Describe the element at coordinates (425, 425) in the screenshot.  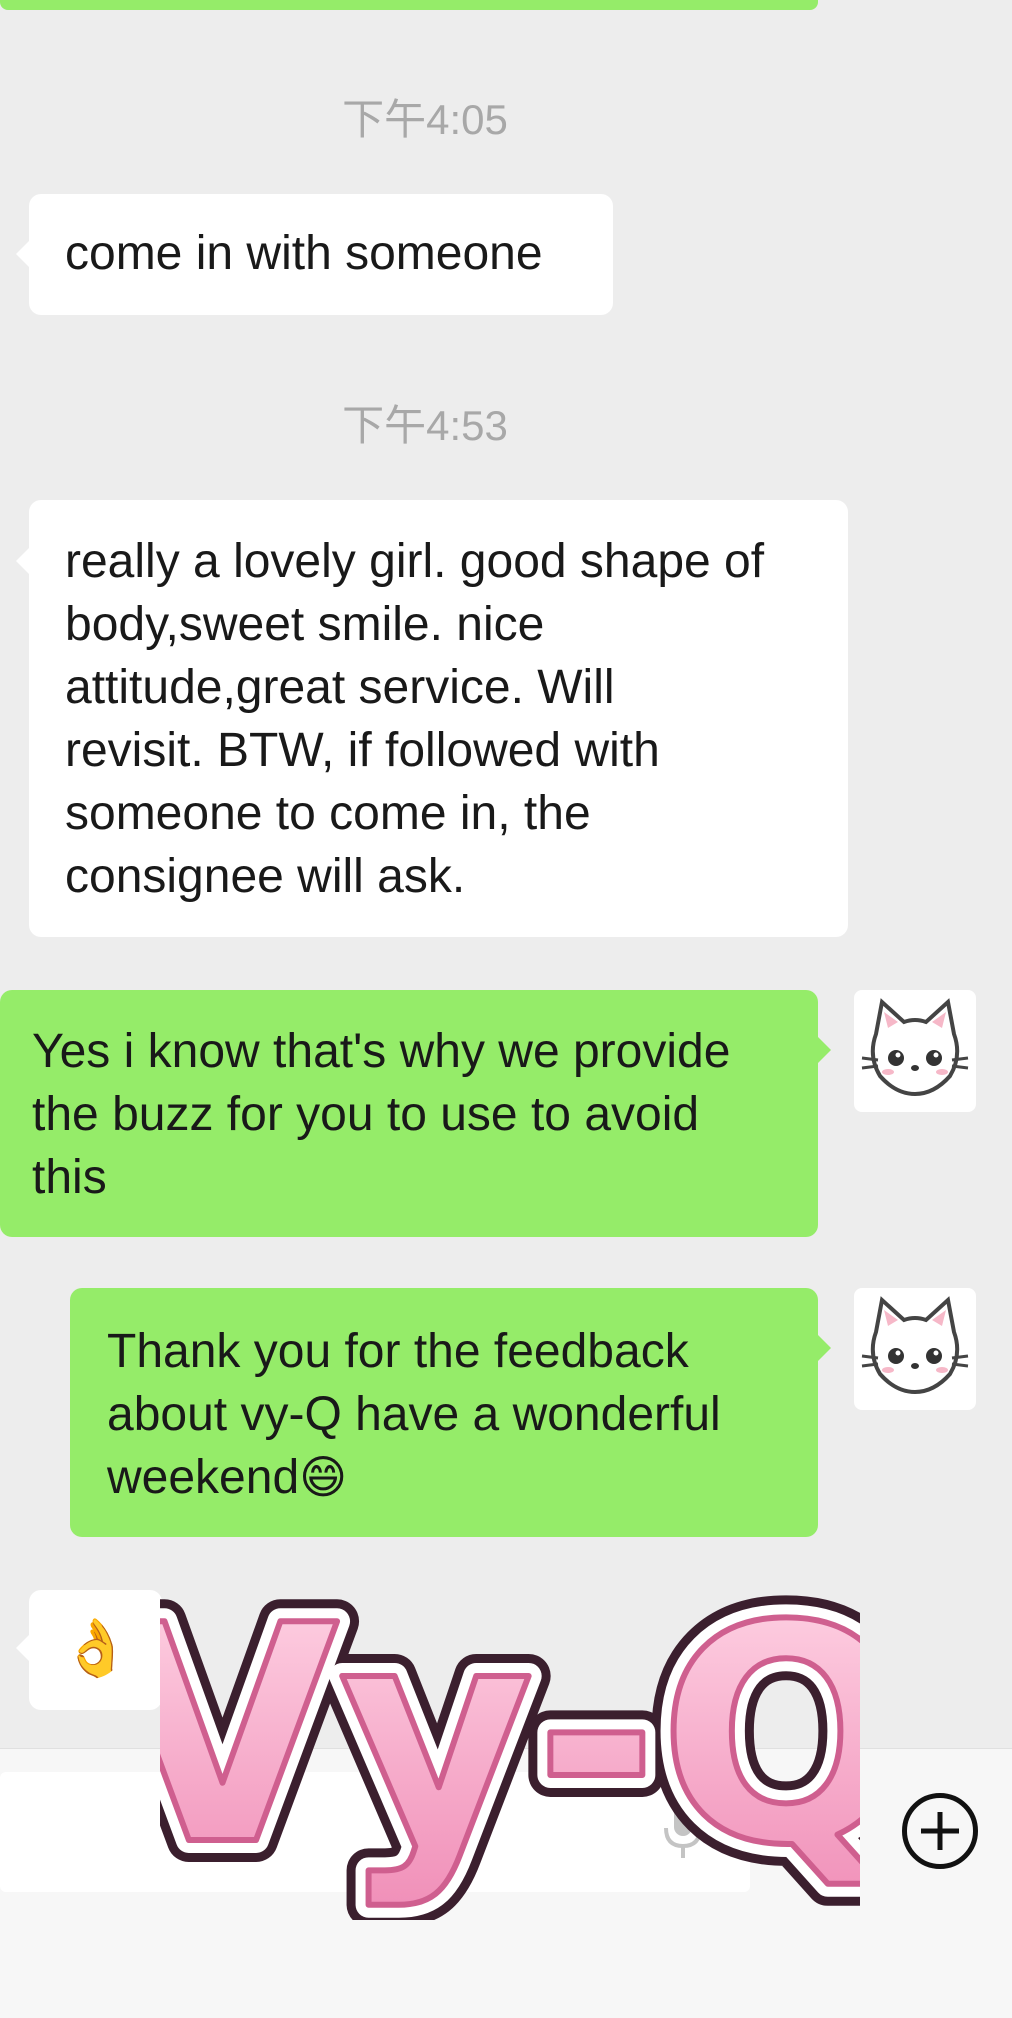
I see `timestamp: 下午4:53` at that location.